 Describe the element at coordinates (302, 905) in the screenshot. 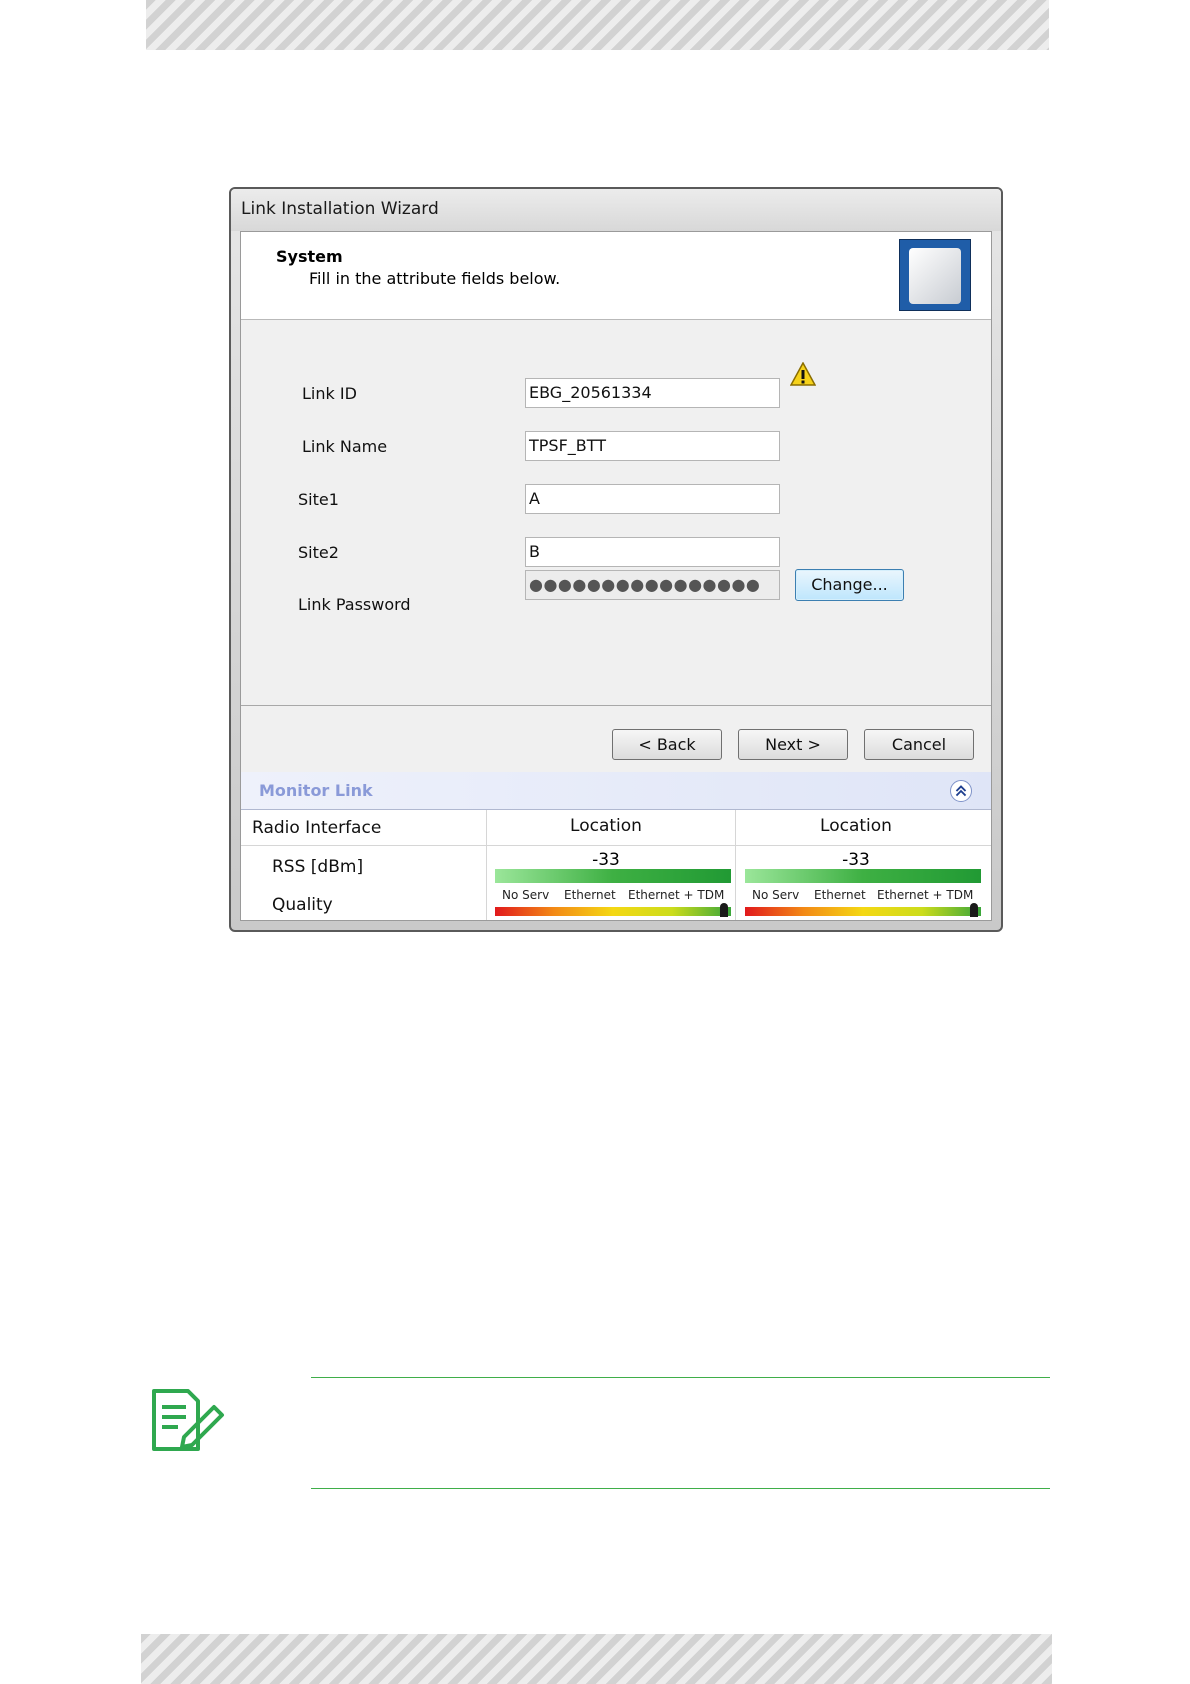

I see `quality-row-label: Quality` at that location.